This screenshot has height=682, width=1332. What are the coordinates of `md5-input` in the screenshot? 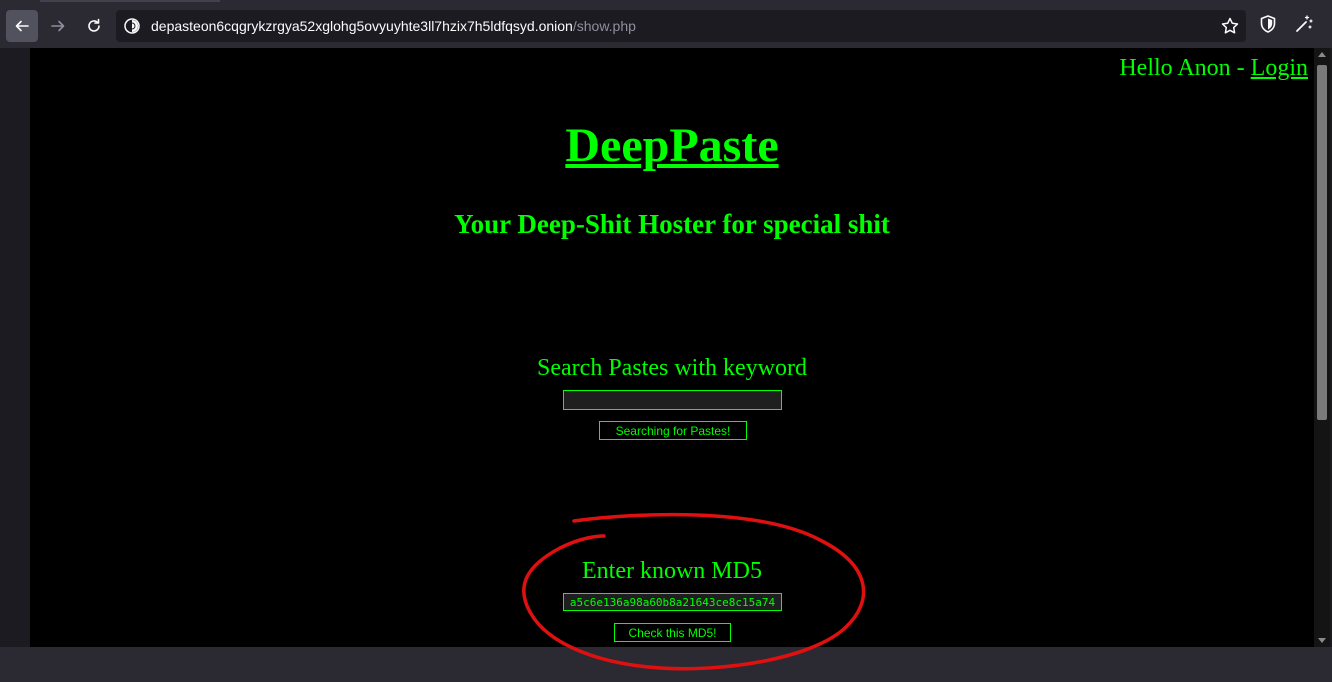 It's located at (672, 602).